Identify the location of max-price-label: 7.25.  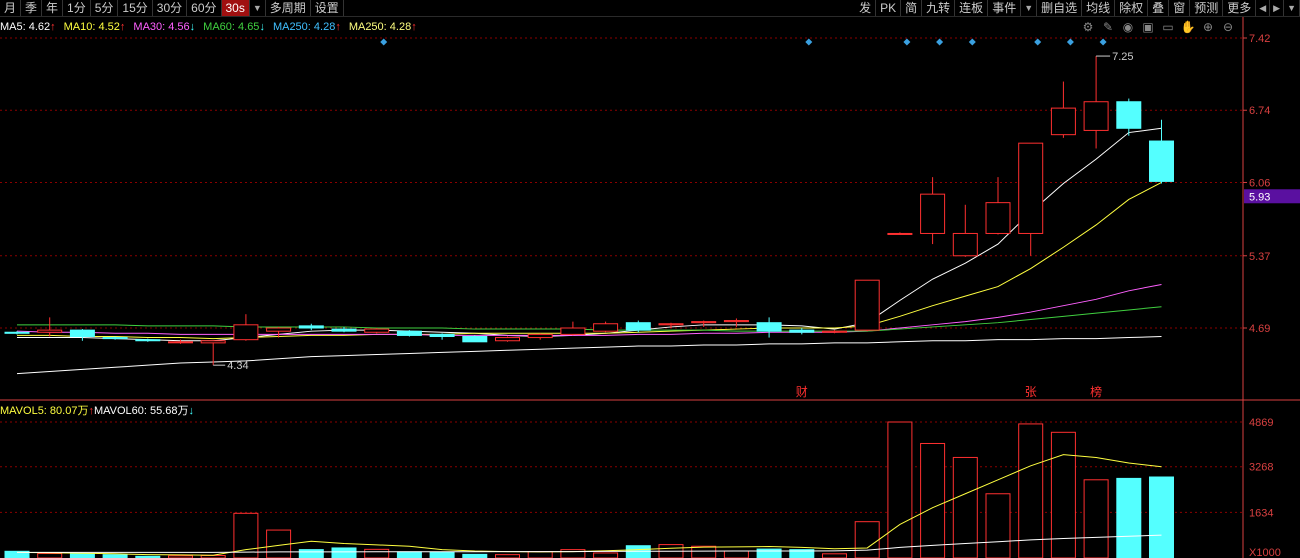
(1122, 57).